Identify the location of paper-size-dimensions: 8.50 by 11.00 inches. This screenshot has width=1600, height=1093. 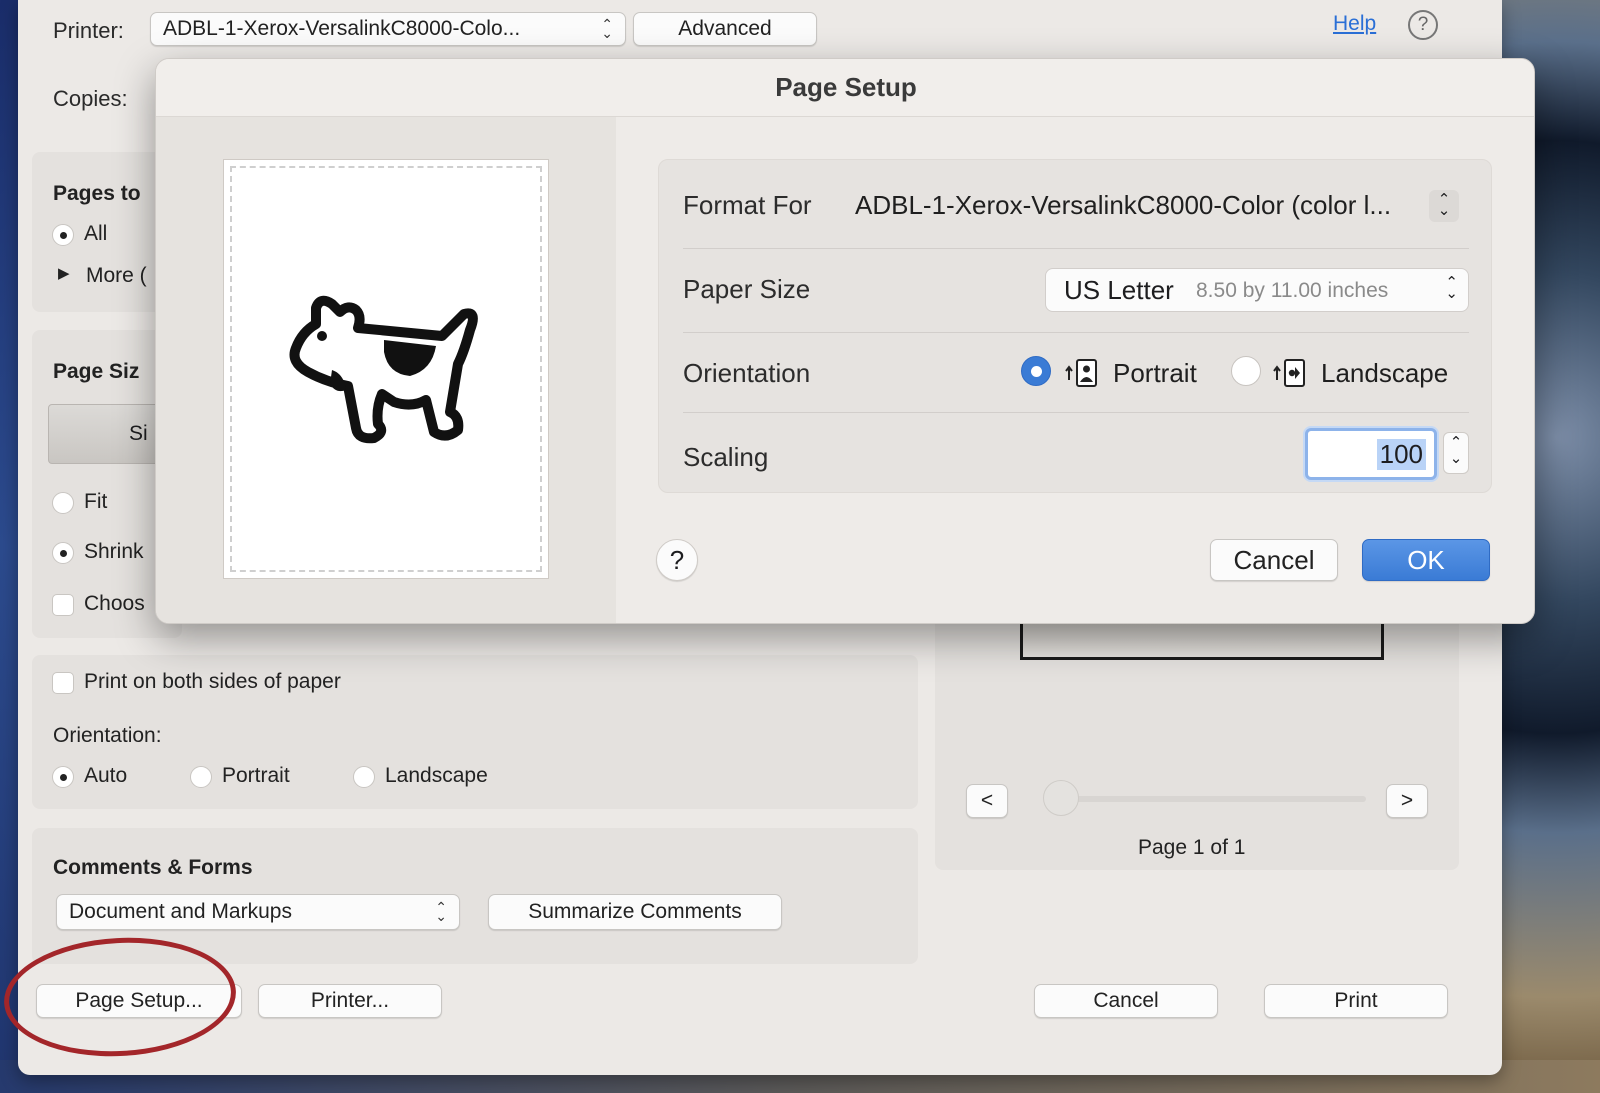
(1292, 290).